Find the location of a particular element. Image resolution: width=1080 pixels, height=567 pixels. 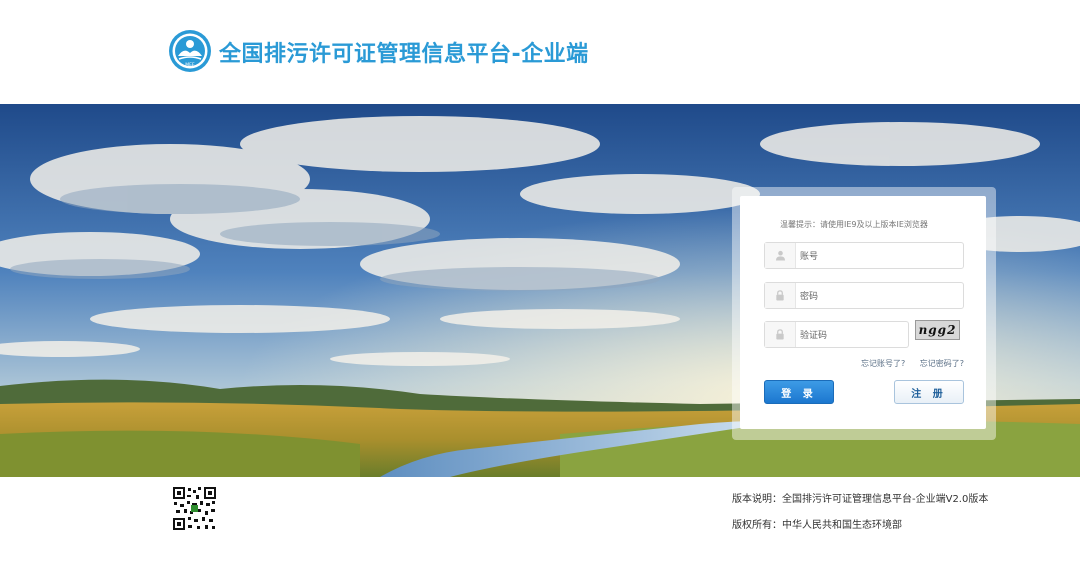

username-input is located at coordinates (875, 256).